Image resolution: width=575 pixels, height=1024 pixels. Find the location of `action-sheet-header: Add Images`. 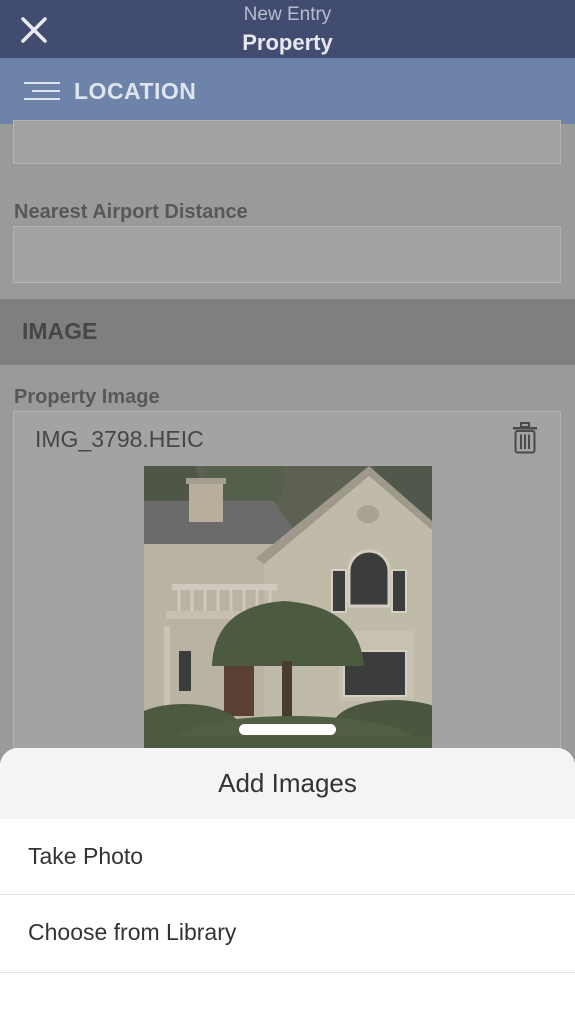

action-sheet-header: Add Images is located at coordinates (287, 783).